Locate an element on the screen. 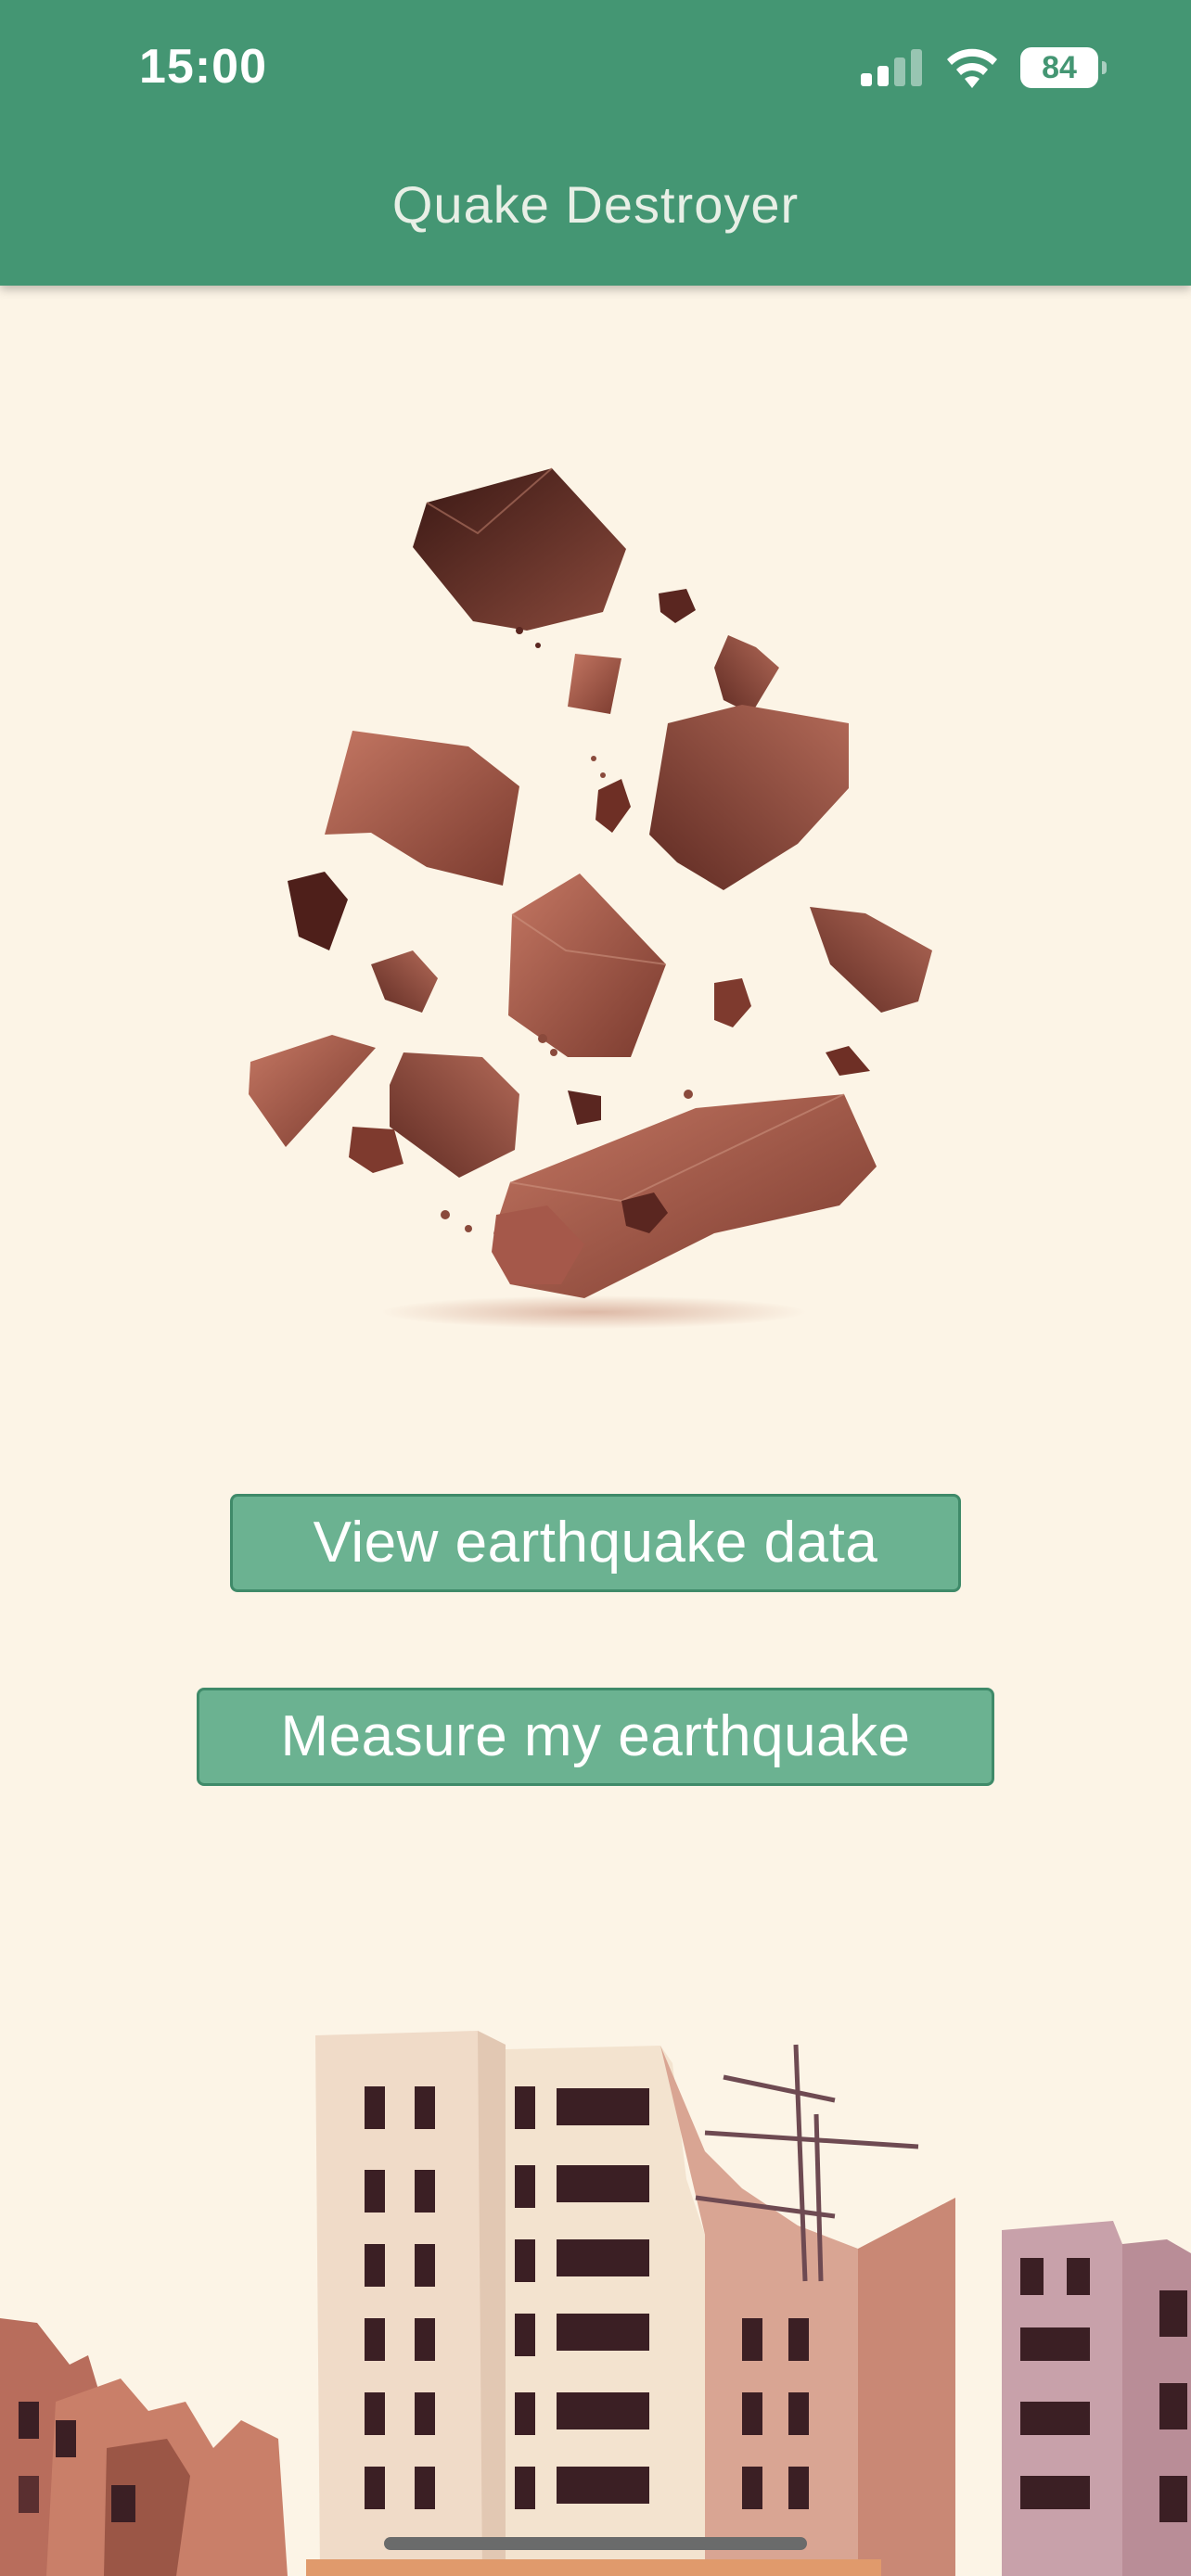 Image resolution: width=1191 pixels, height=2576 pixels. battery-level: 84 is located at coordinates (1059, 67).